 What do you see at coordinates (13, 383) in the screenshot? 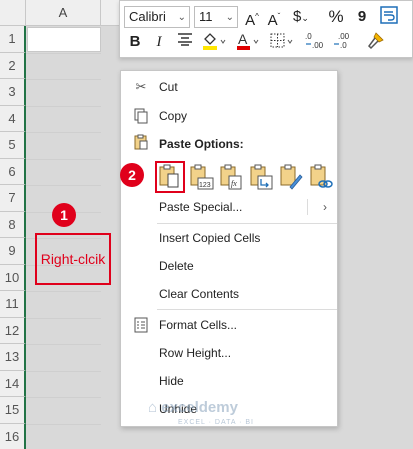
I see `row-header: 14` at bounding box center [13, 383].